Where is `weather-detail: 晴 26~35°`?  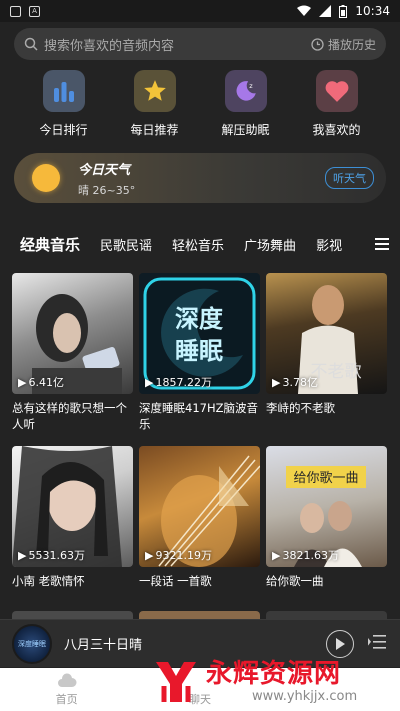
weather-detail: 晴 26~35° is located at coordinates (107, 190).